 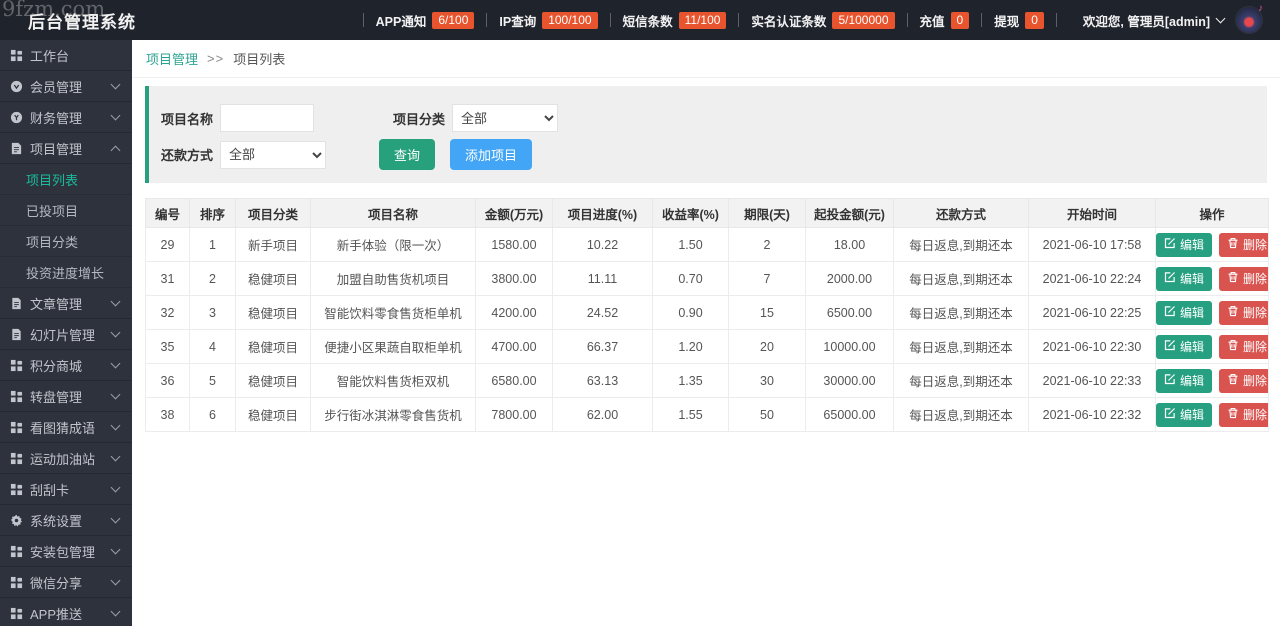 What do you see at coordinates (602, 213) in the screenshot?
I see `col-header: 项目进度(%)` at bounding box center [602, 213].